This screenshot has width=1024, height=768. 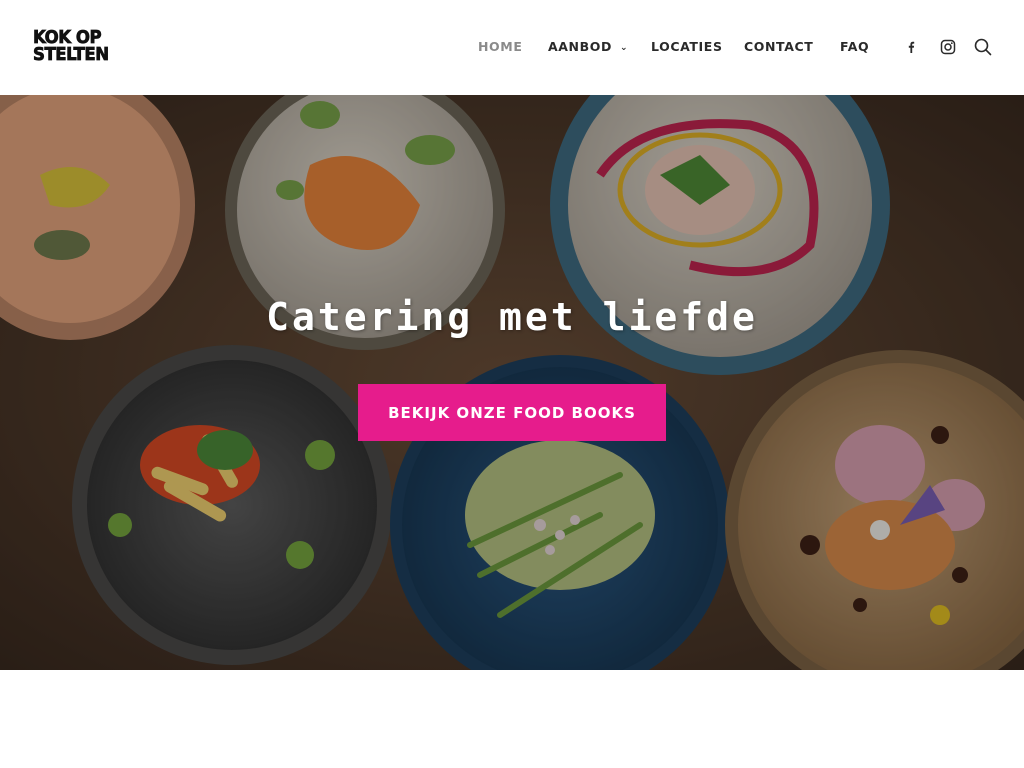 I want to click on chevron-down-icon: ⌄, so click(x=624, y=48).